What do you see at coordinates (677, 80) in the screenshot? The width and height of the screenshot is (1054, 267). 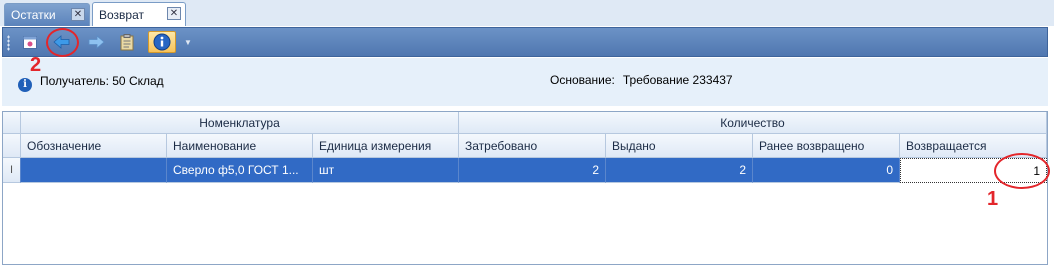 I see `reason-value: Требование 233437` at bounding box center [677, 80].